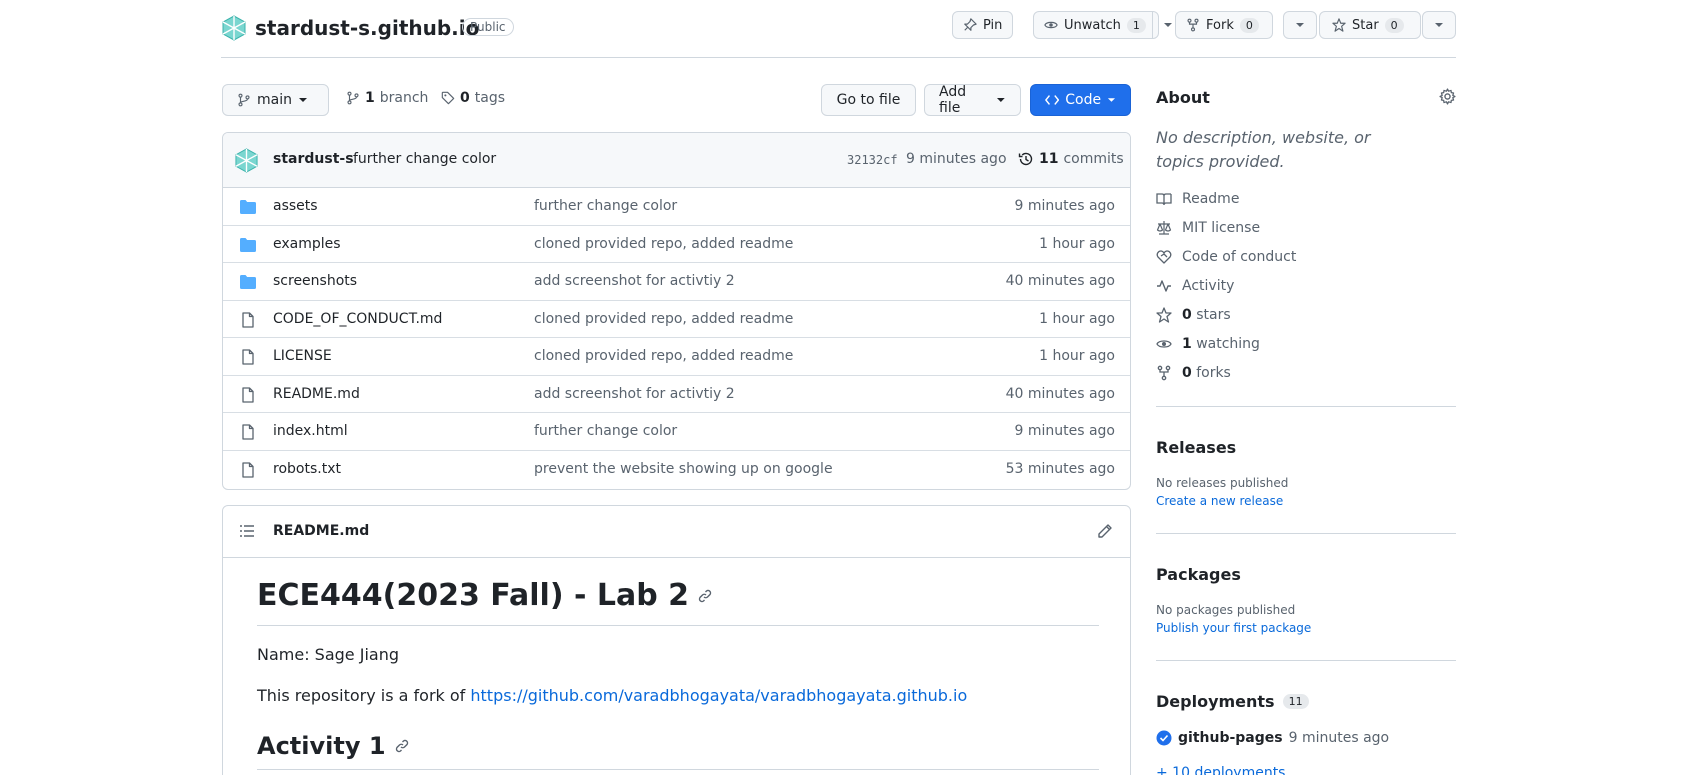 The width and height of the screenshot is (1681, 775). I want to click on watchers-link: 1 watching, so click(1208, 344).